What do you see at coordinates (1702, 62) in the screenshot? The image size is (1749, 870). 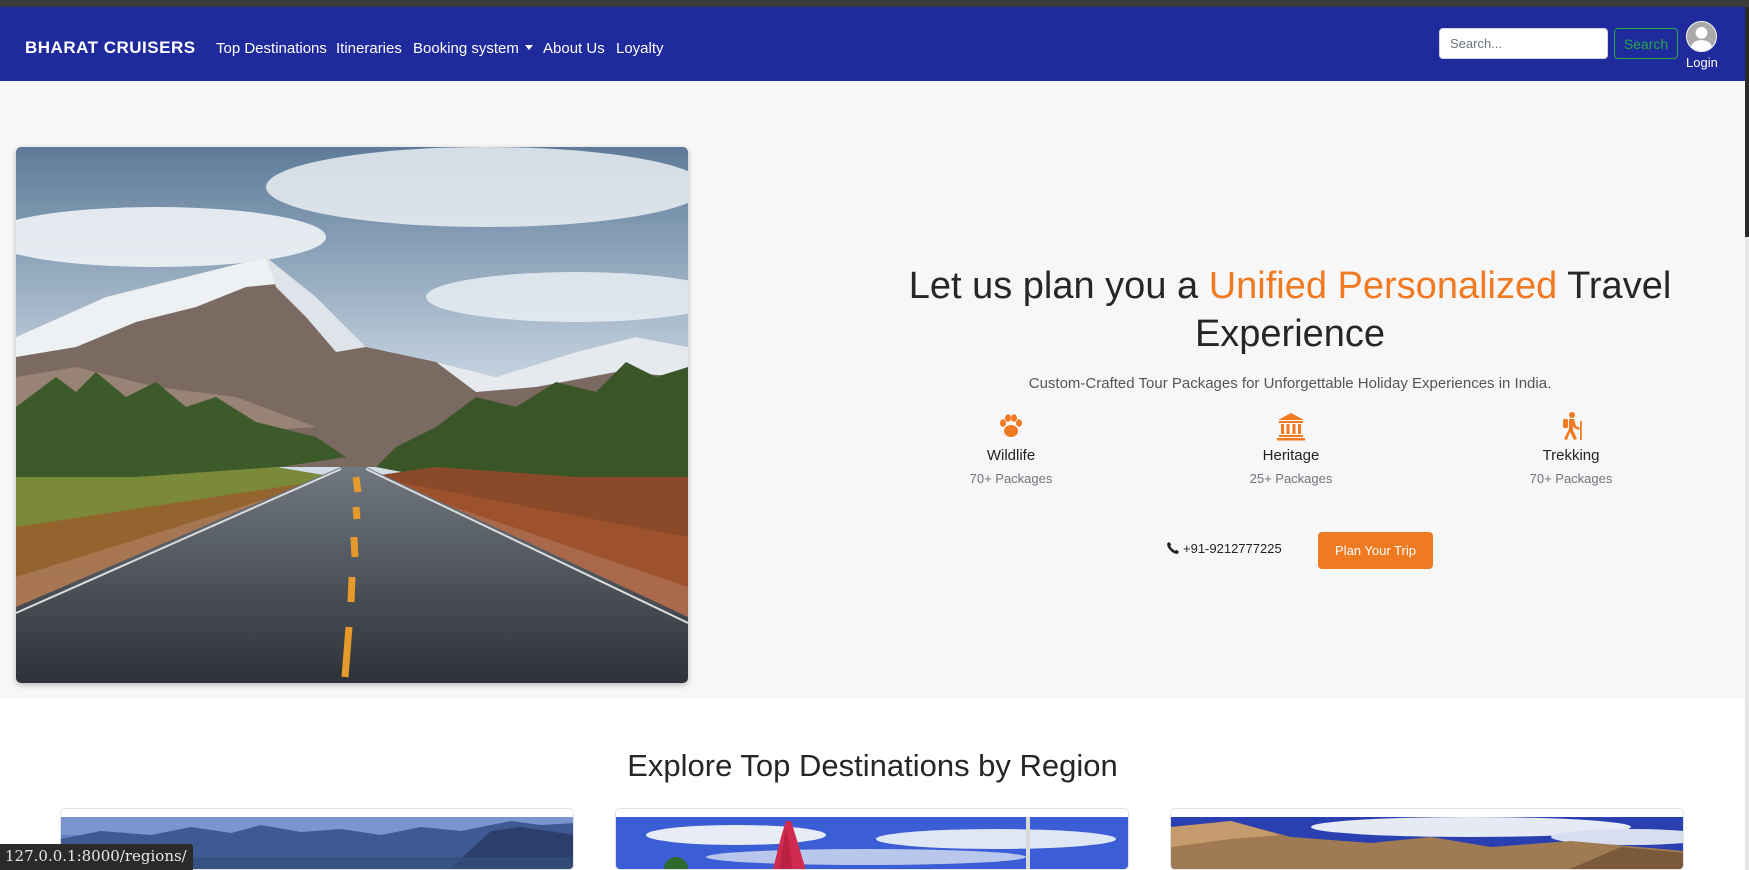 I see `login-link: Login` at bounding box center [1702, 62].